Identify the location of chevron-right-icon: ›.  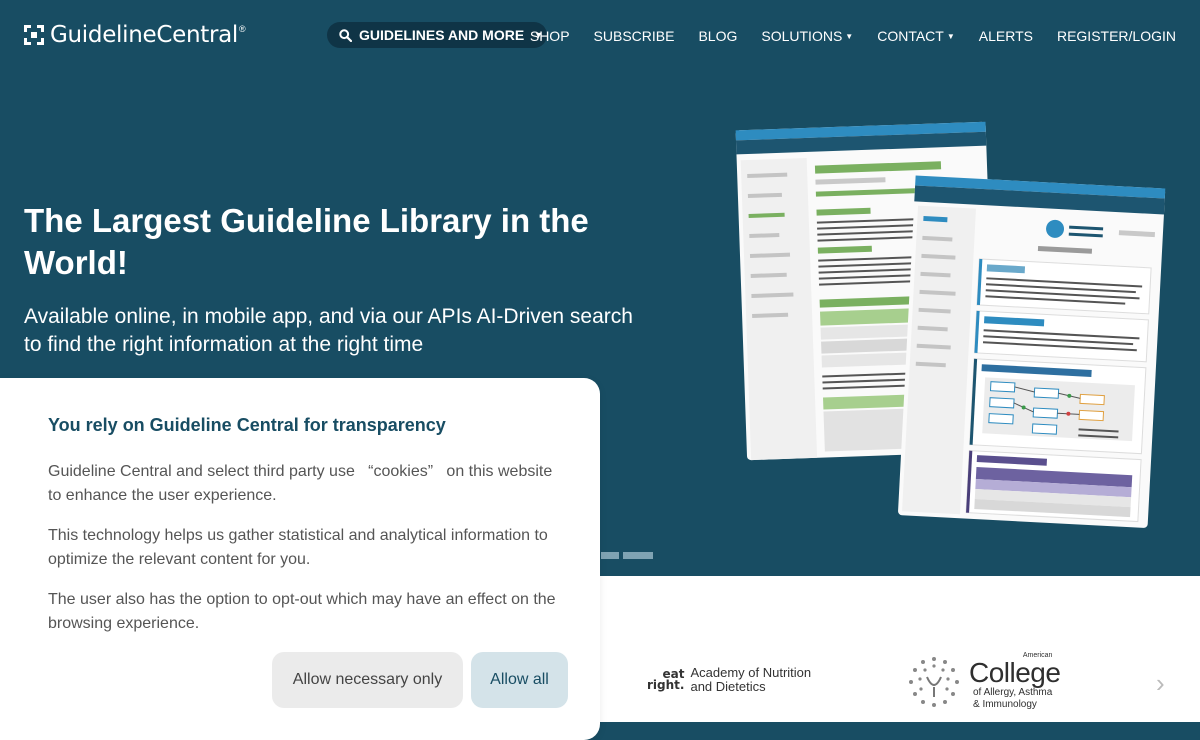
(1160, 683).